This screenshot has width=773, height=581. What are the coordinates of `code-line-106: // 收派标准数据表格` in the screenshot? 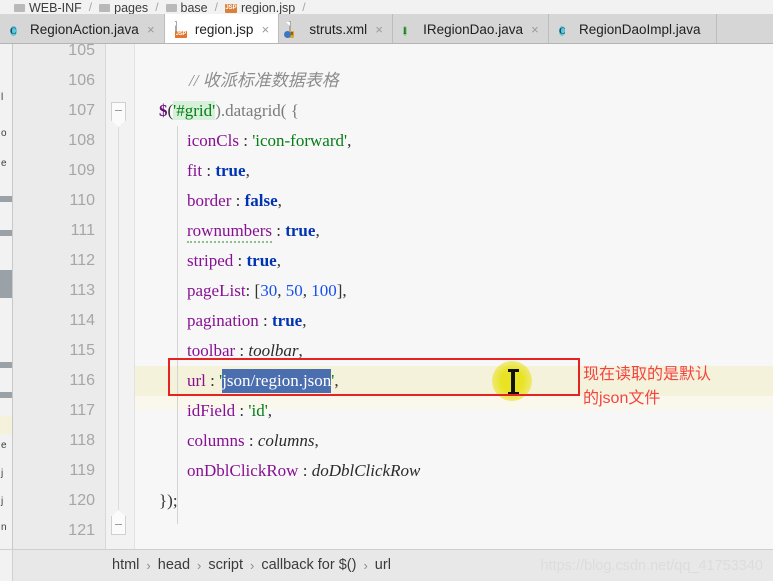 It's located at (264, 81).